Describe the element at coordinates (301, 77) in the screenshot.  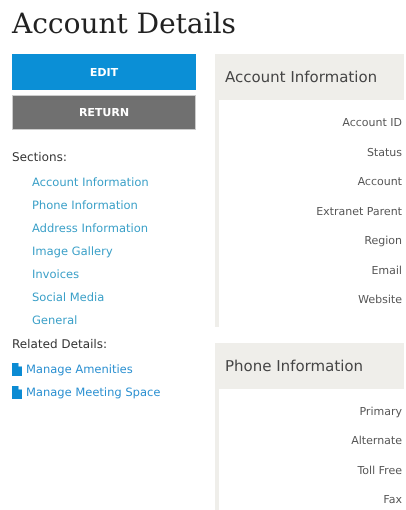
I see `panel-title: Account Information` at that location.